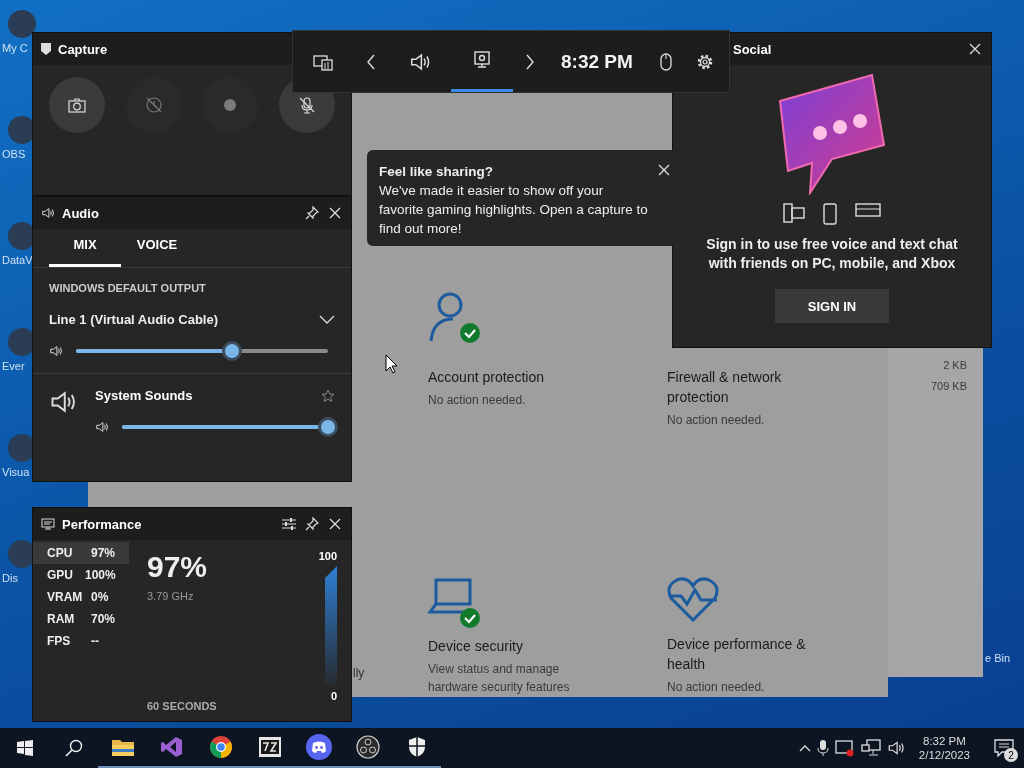  What do you see at coordinates (955, 365) in the screenshot?
I see `file-size: 2 KB` at bounding box center [955, 365].